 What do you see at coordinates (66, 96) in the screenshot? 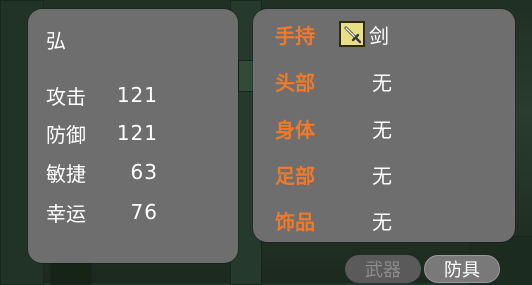
I see `stat-label: 攻击` at bounding box center [66, 96].